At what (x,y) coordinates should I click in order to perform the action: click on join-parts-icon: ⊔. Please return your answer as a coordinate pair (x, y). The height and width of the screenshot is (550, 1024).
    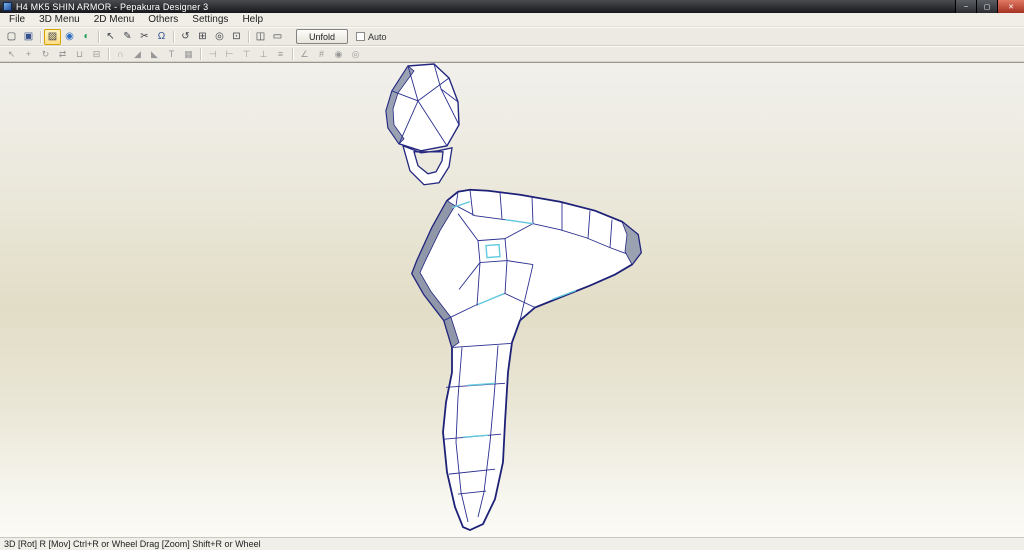
    Looking at the image, I should click on (79, 54).